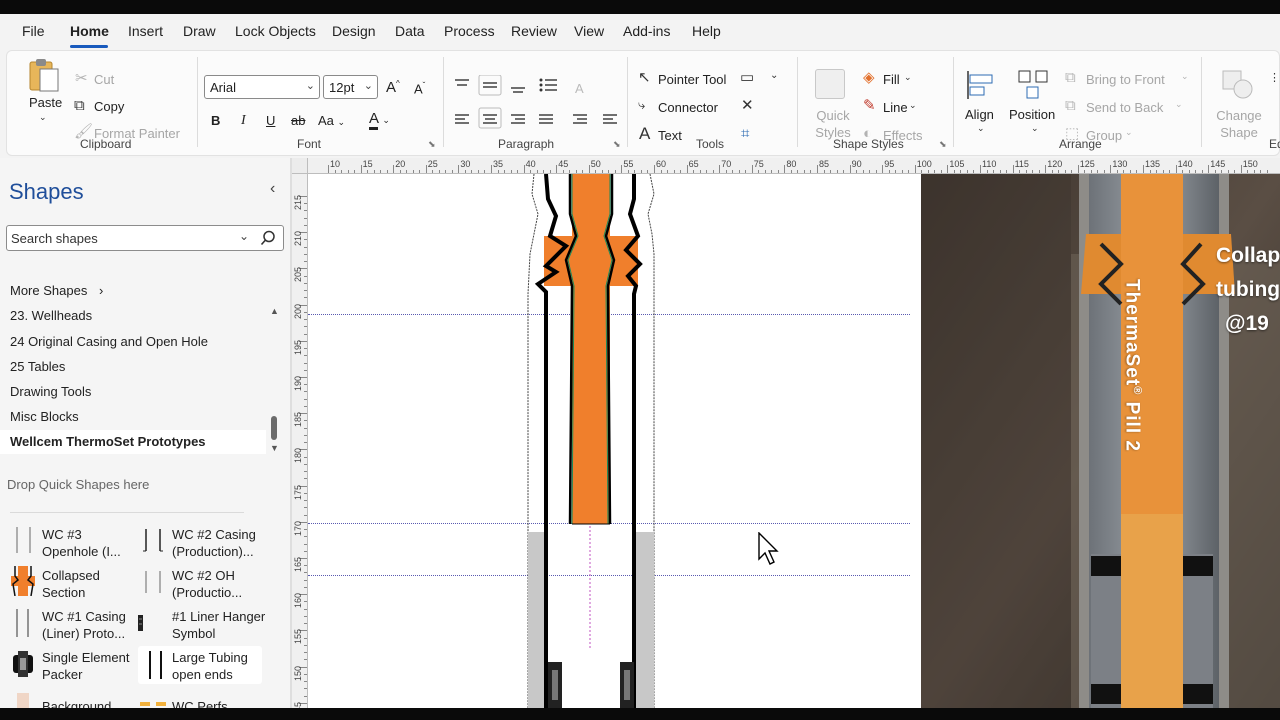  Describe the element at coordinates (1034, 105) in the screenshot. I see `position-button: Position ⌄` at that location.